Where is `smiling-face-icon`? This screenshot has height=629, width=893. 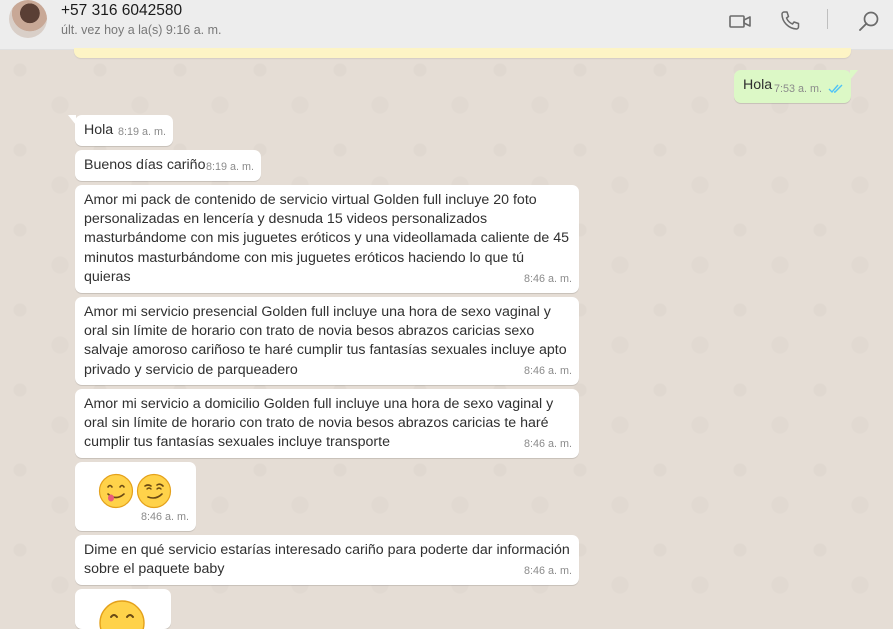 smiling-face-icon is located at coordinates (122, 614).